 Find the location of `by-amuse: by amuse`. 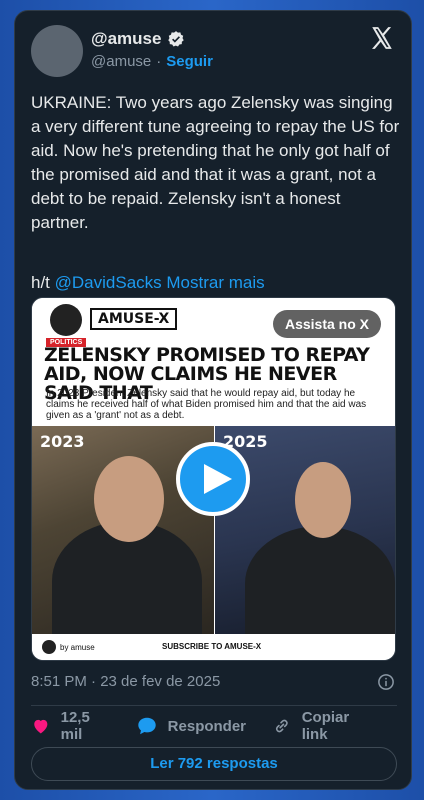

by-amuse: by amuse is located at coordinates (68, 647).